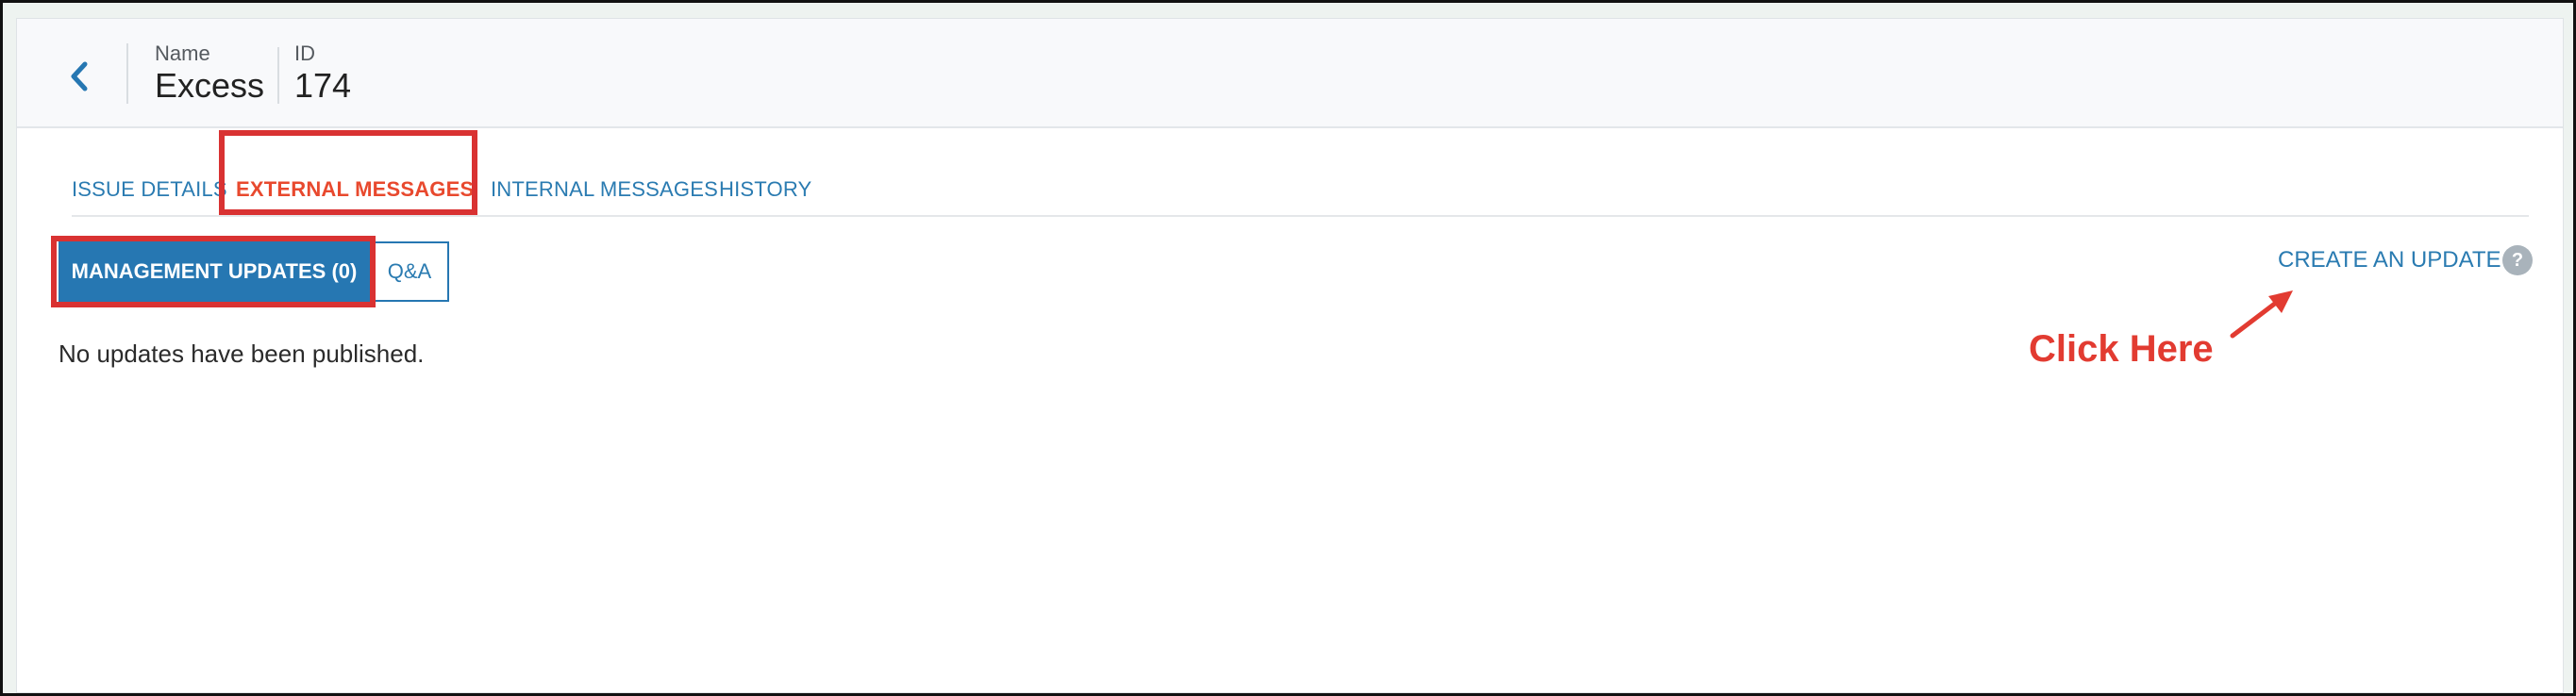 The width and height of the screenshot is (2576, 696). I want to click on tab-history: HISTORY, so click(765, 189).